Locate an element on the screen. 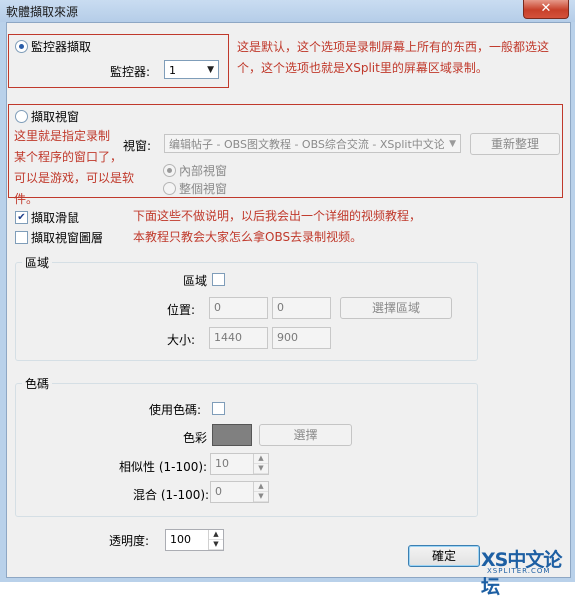 This screenshot has height=599, width=575. window-select-value: 编辑帖子 - OBS图文教程 - OBS综合交流 - XSplit中文论 is located at coordinates (306, 144).